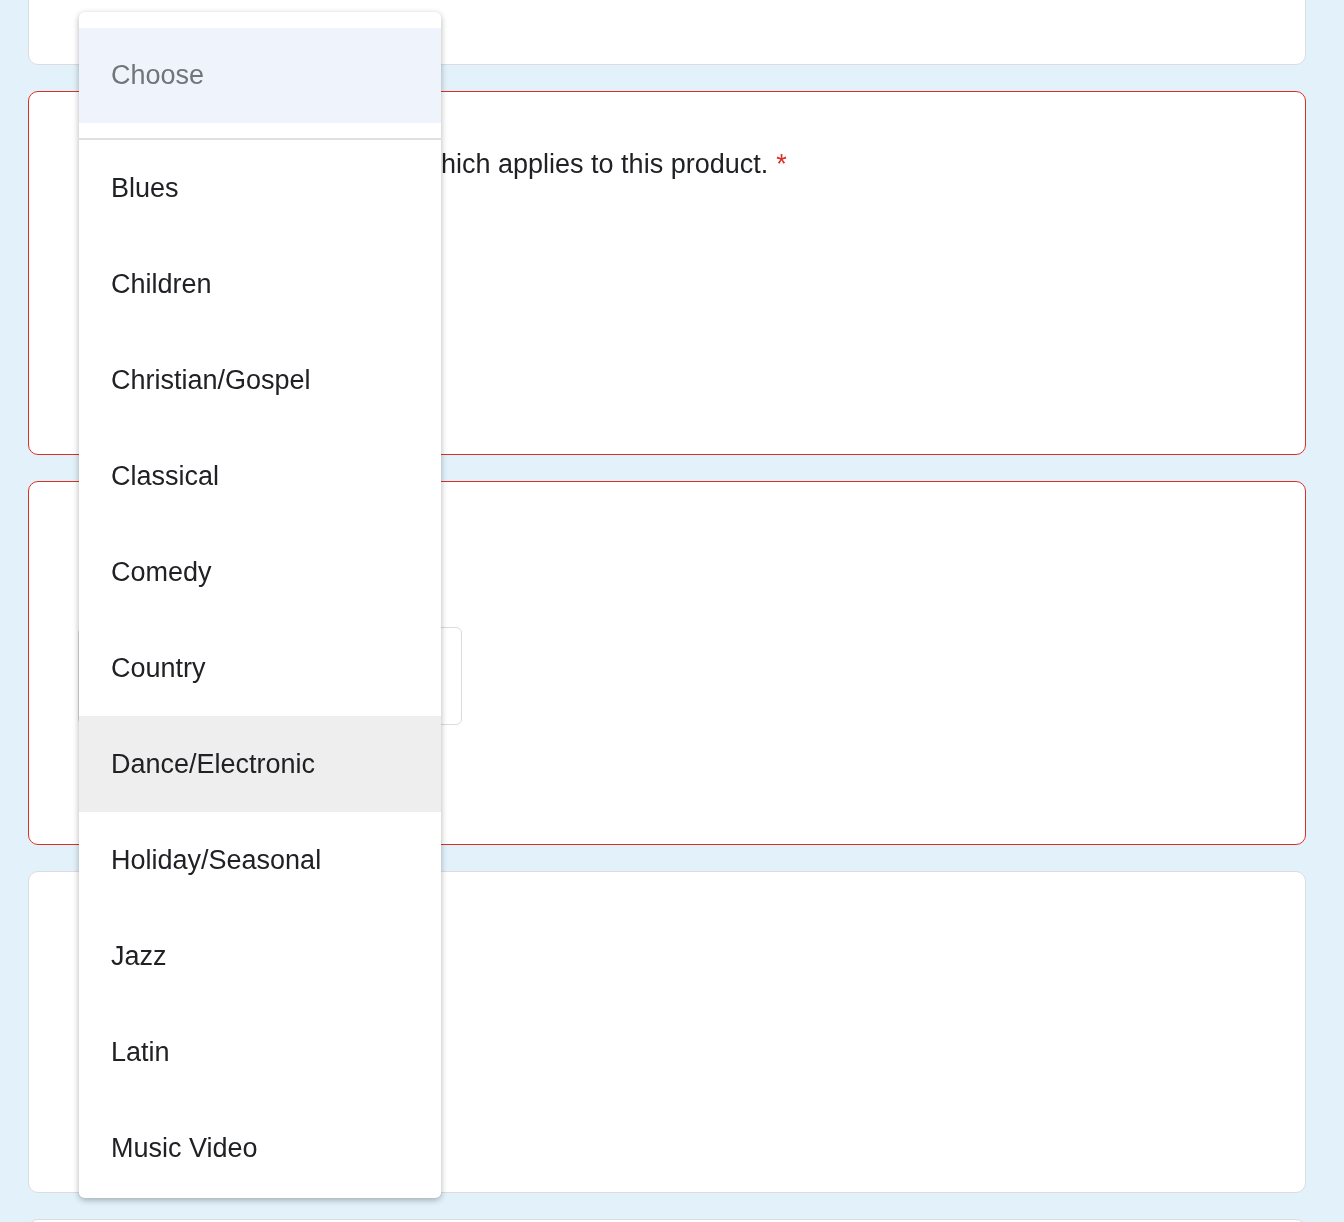 Image resolution: width=1344 pixels, height=1222 pixels. I want to click on menu-option: Blues, so click(260, 188).